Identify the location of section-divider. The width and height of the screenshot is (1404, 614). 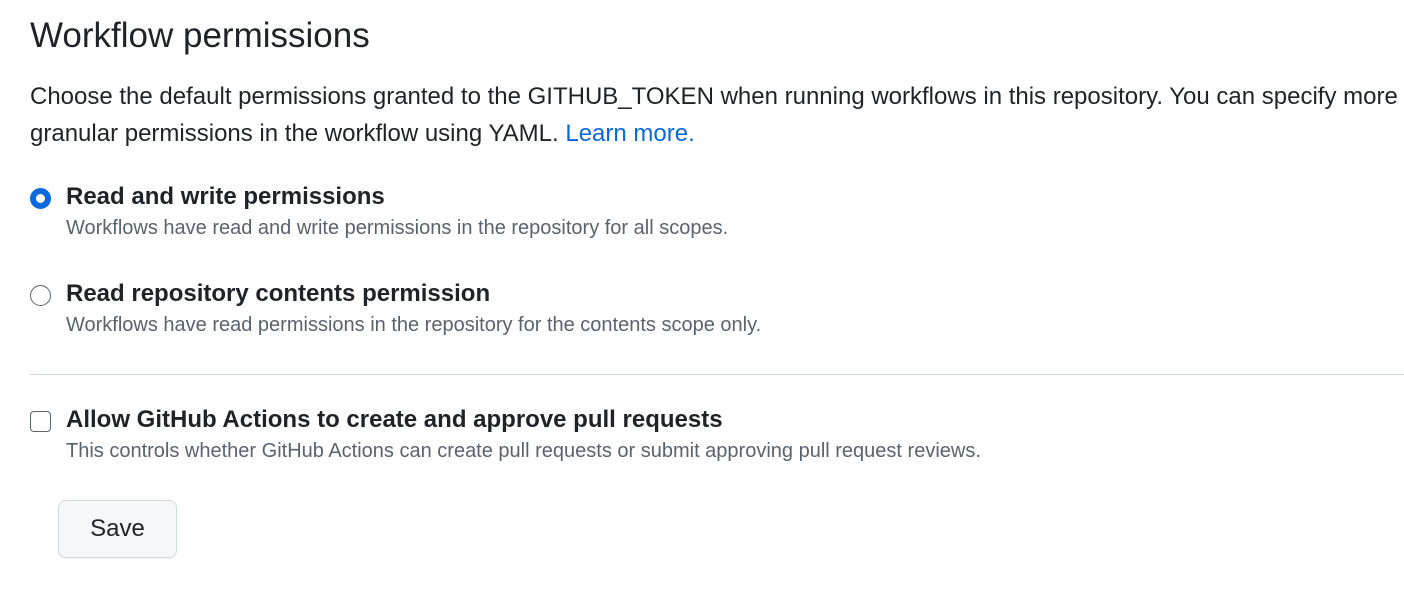
(717, 374).